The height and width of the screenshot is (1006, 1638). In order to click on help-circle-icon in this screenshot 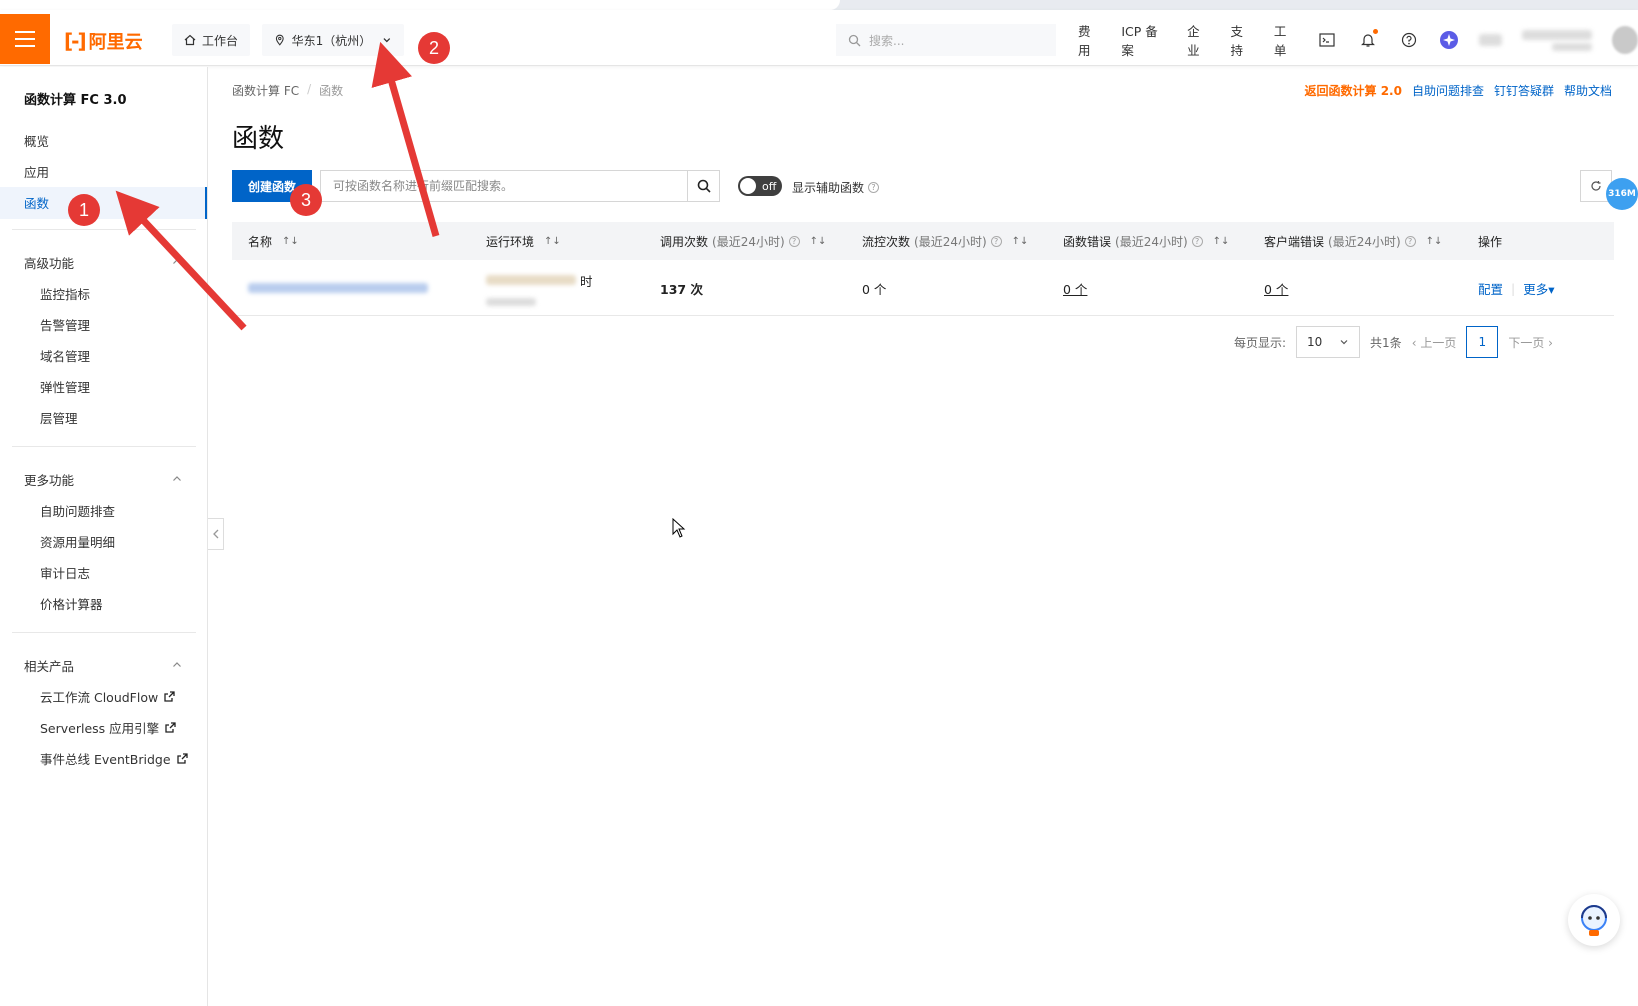, I will do `click(1408, 40)`.